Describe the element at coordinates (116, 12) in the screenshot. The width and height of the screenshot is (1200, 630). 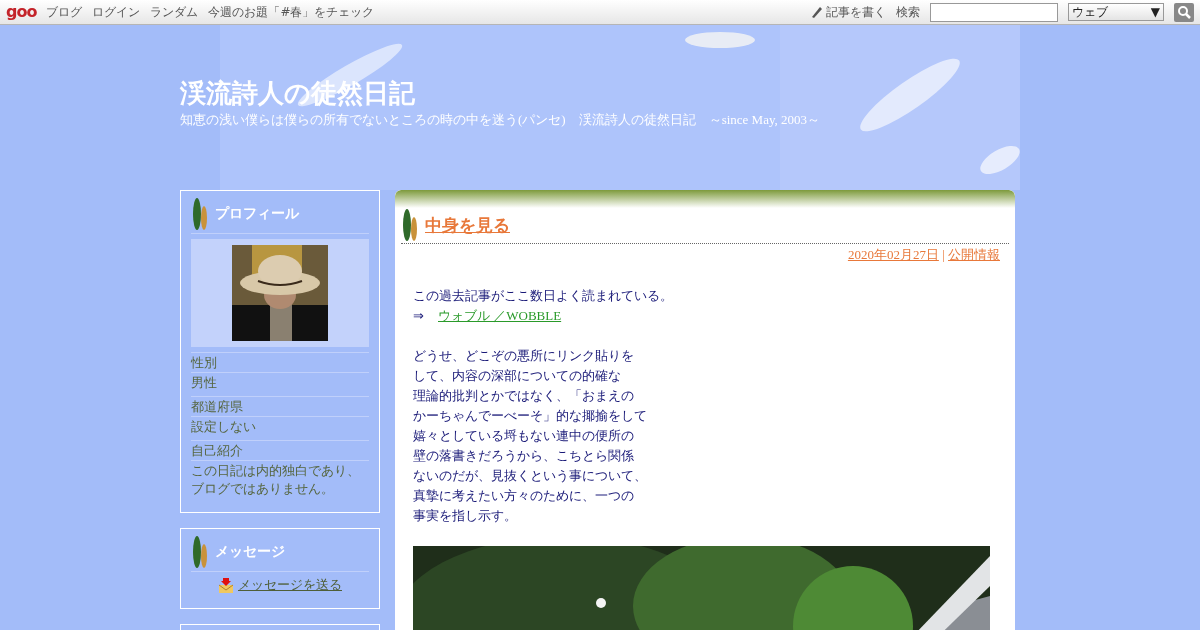
I see `nav-link: ログイン` at that location.